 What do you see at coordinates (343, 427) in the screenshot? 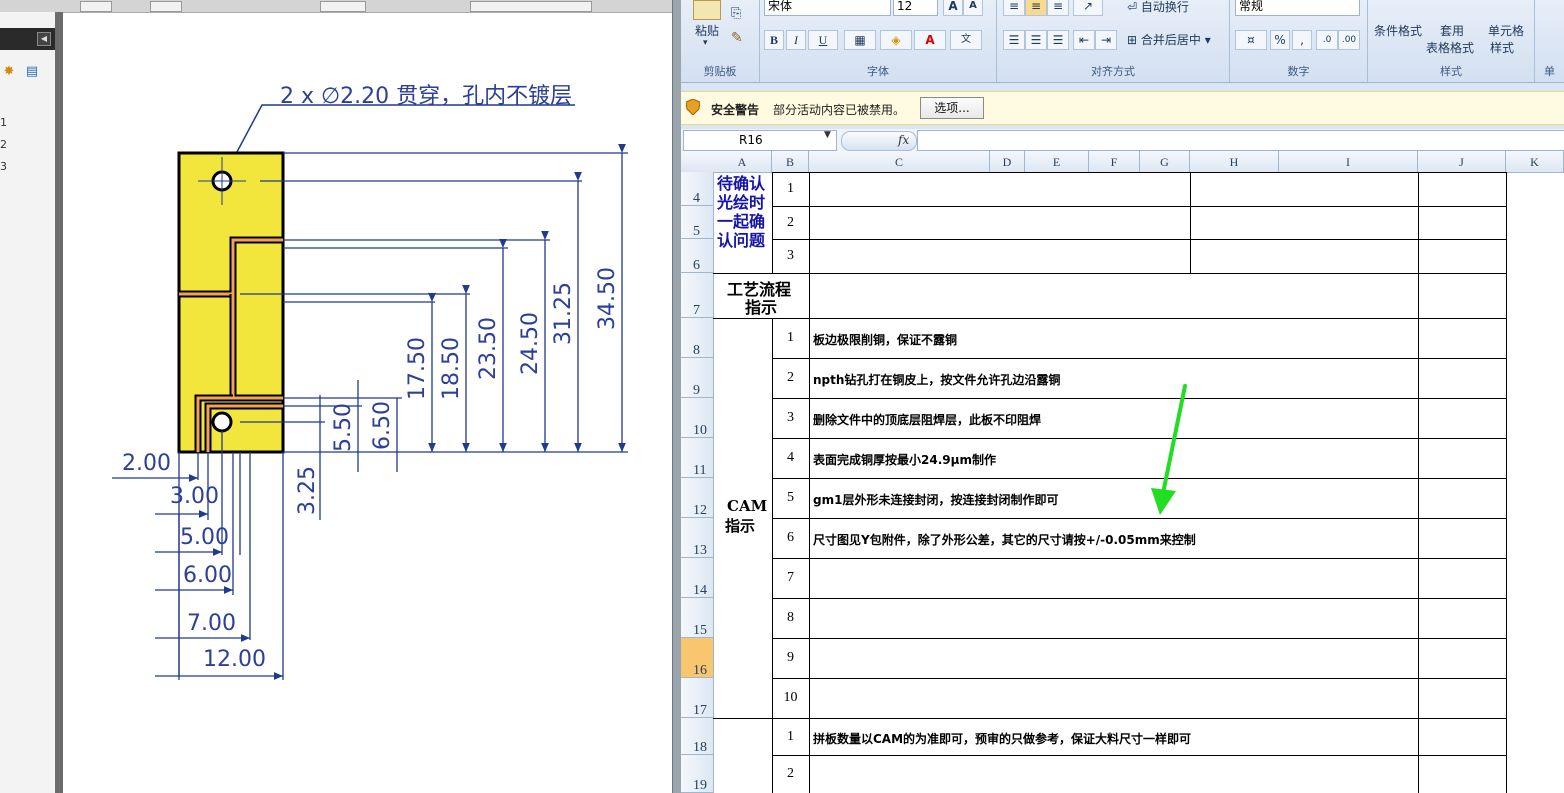
I see `dim-5-50: 5.50` at bounding box center [343, 427].